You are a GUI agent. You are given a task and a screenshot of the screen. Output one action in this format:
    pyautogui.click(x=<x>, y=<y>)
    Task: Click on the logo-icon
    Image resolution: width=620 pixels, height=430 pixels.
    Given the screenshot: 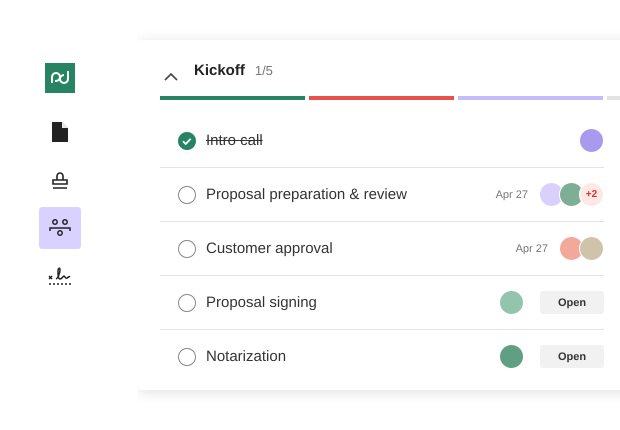 What is the action you would take?
    pyautogui.click(x=60, y=78)
    